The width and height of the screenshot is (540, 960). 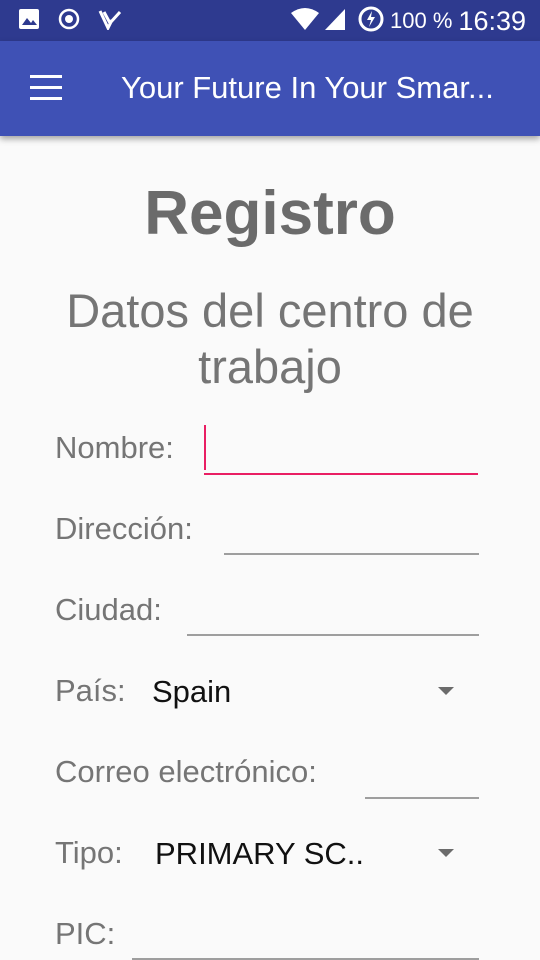 What do you see at coordinates (29, 21) in the screenshot?
I see `image-icon` at bounding box center [29, 21].